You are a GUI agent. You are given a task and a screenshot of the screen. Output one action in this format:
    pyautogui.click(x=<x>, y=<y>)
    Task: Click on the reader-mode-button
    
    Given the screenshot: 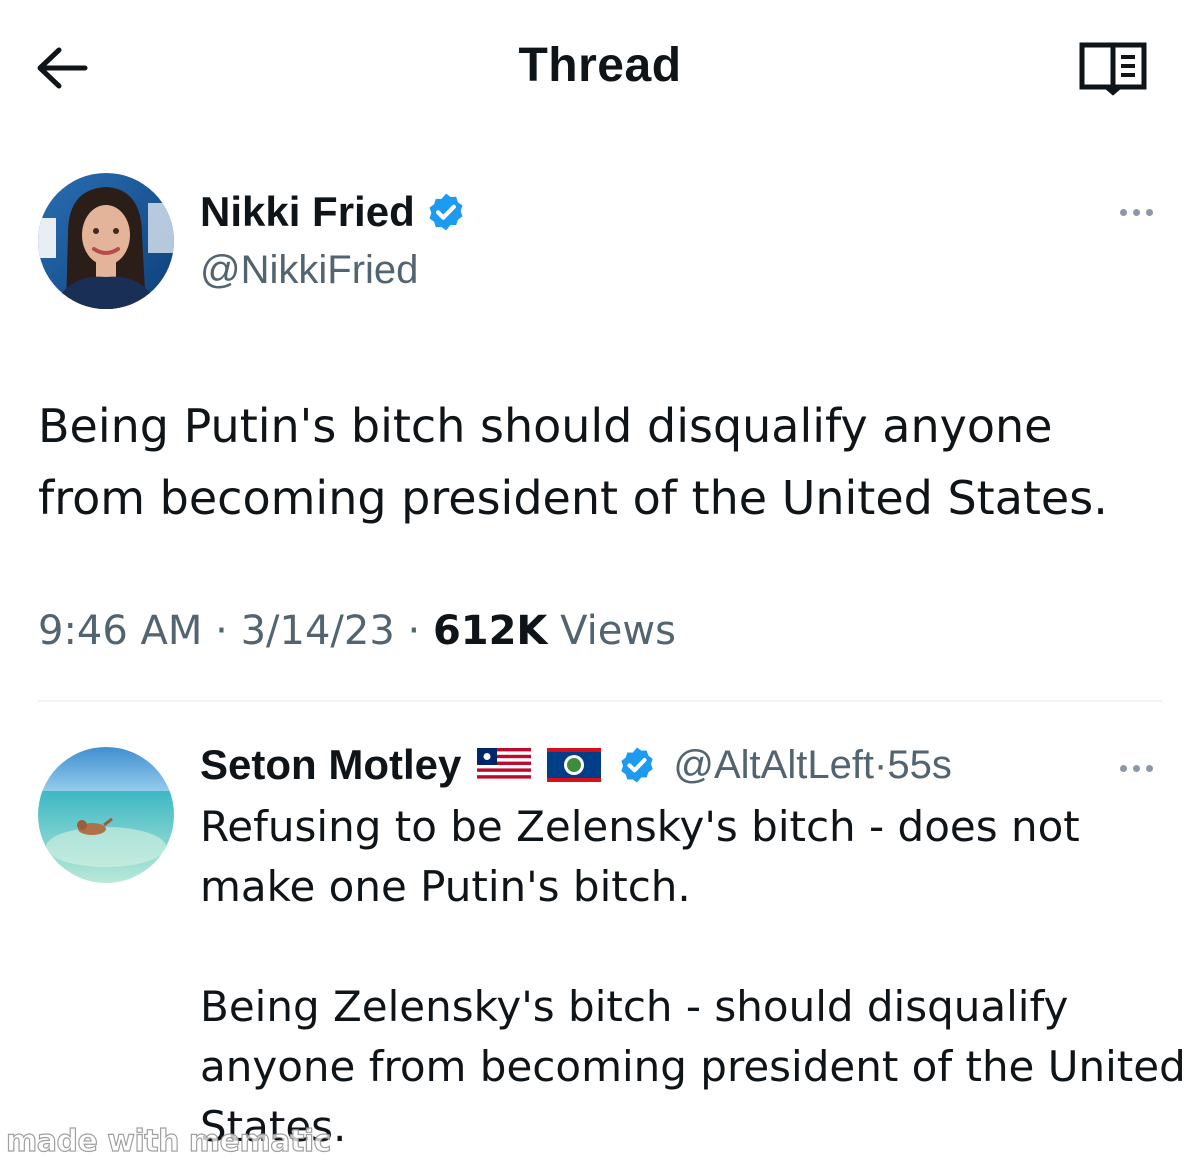 What is the action you would take?
    pyautogui.click(x=1113, y=68)
    